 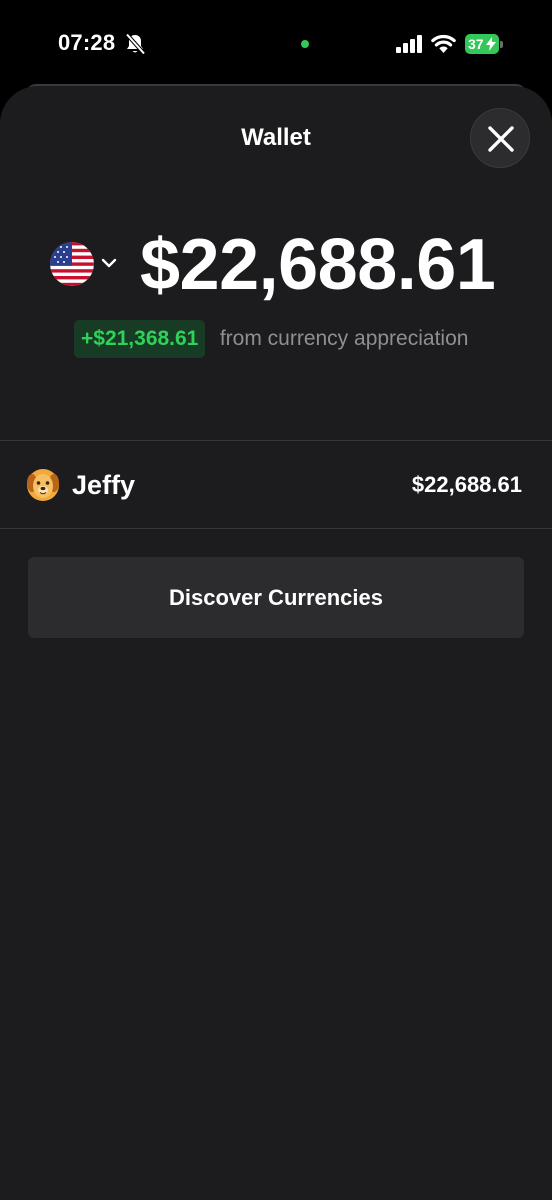 I want to click on status-bar: 07:28 37, so click(x=276, y=42).